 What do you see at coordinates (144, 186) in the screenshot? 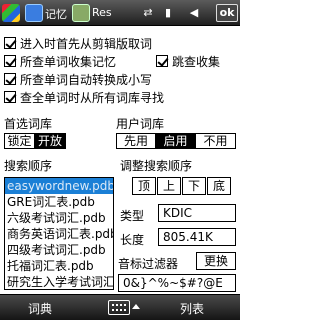
I see `move-top-button: 顶` at bounding box center [144, 186].